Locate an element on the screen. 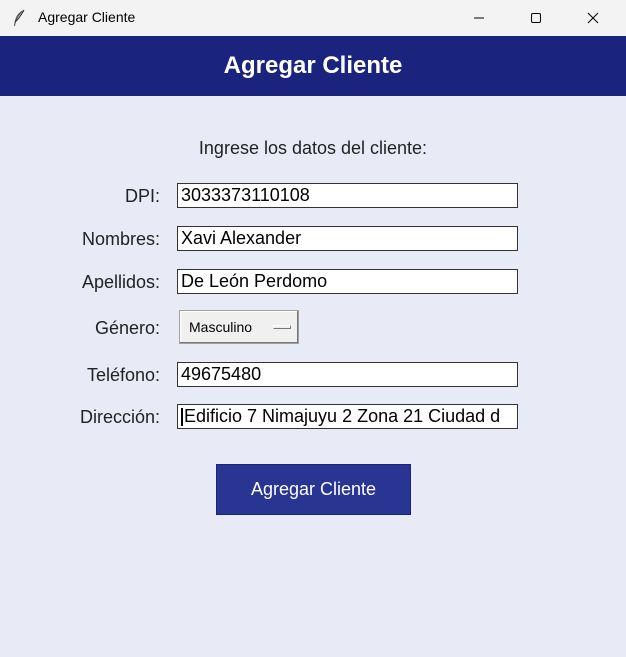 The height and width of the screenshot is (657, 626). direccion-value: Edificio 7 Nimajuyu 2 Zona 21 Ciudad d is located at coordinates (342, 416).